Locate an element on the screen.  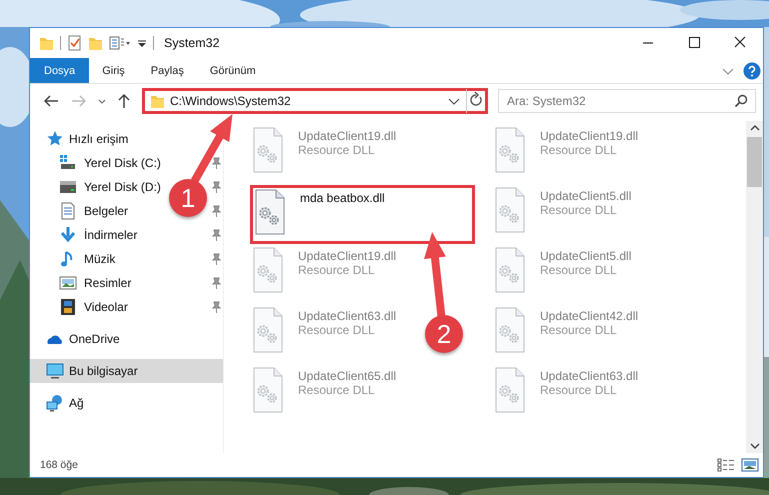
file-name: UpdateClient42.dll is located at coordinates (589, 316).